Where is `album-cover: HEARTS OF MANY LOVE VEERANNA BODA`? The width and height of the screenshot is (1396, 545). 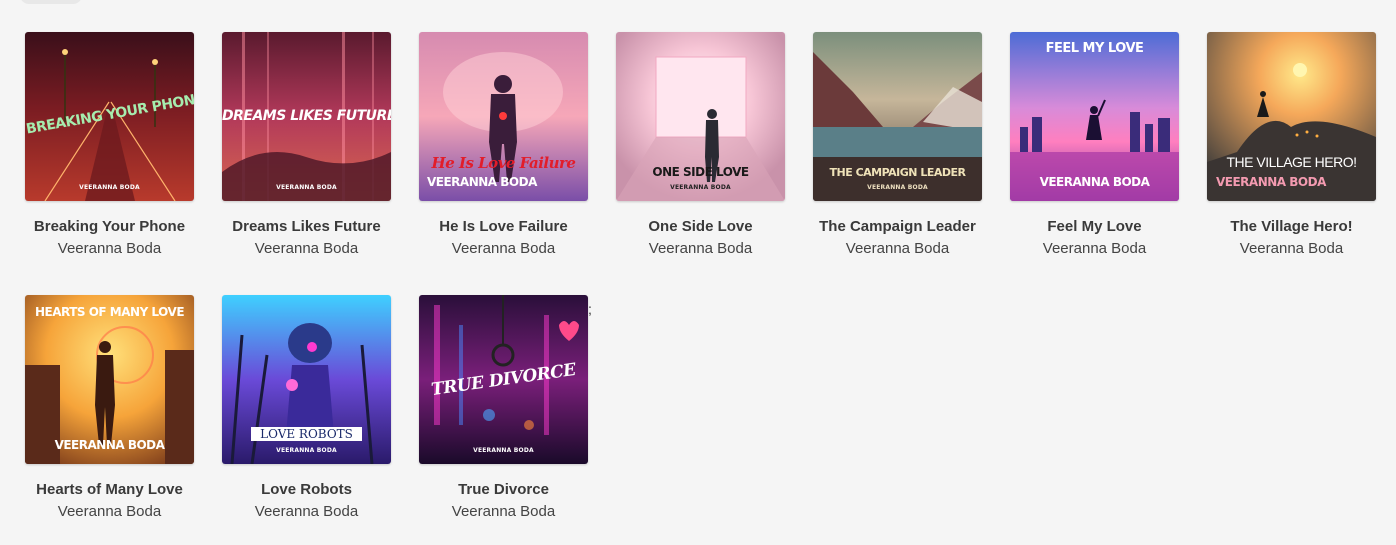
album-cover: HEARTS OF MANY LOVE VEERANNA BODA is located at coordinates (109, 379).